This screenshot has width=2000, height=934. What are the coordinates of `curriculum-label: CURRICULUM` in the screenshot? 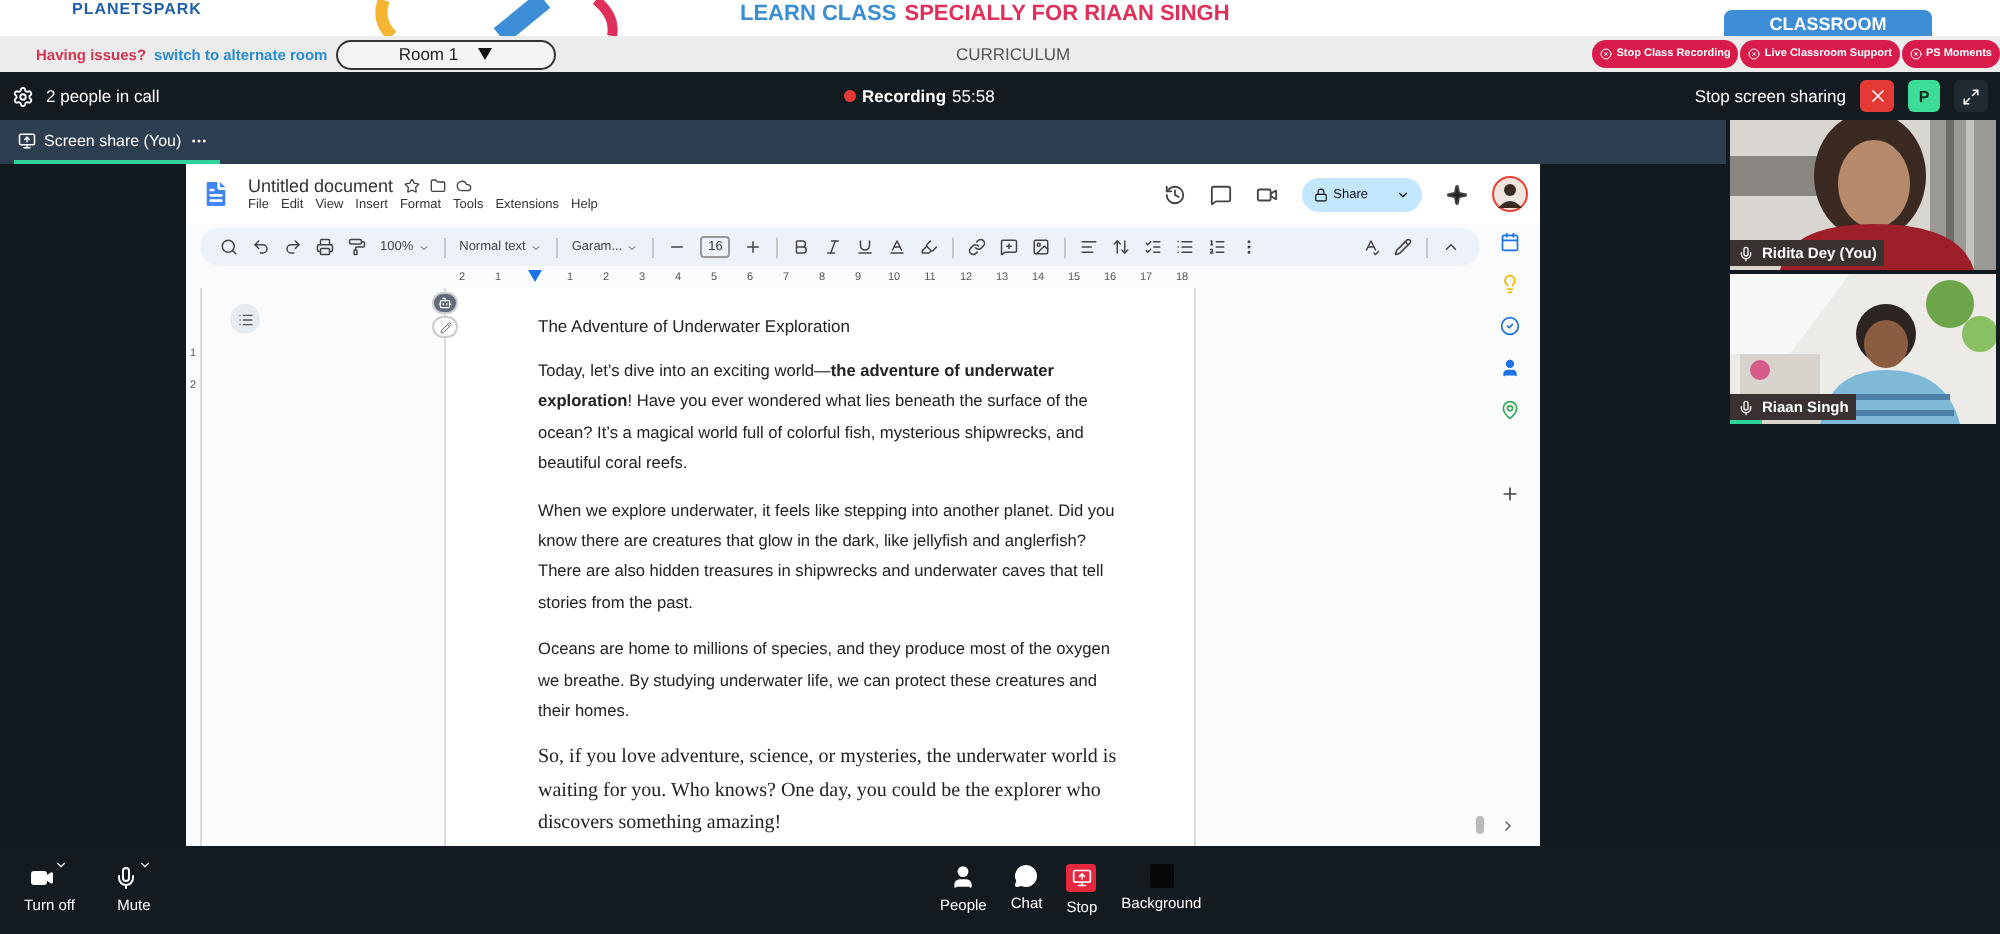 It's located at (1013, 54).